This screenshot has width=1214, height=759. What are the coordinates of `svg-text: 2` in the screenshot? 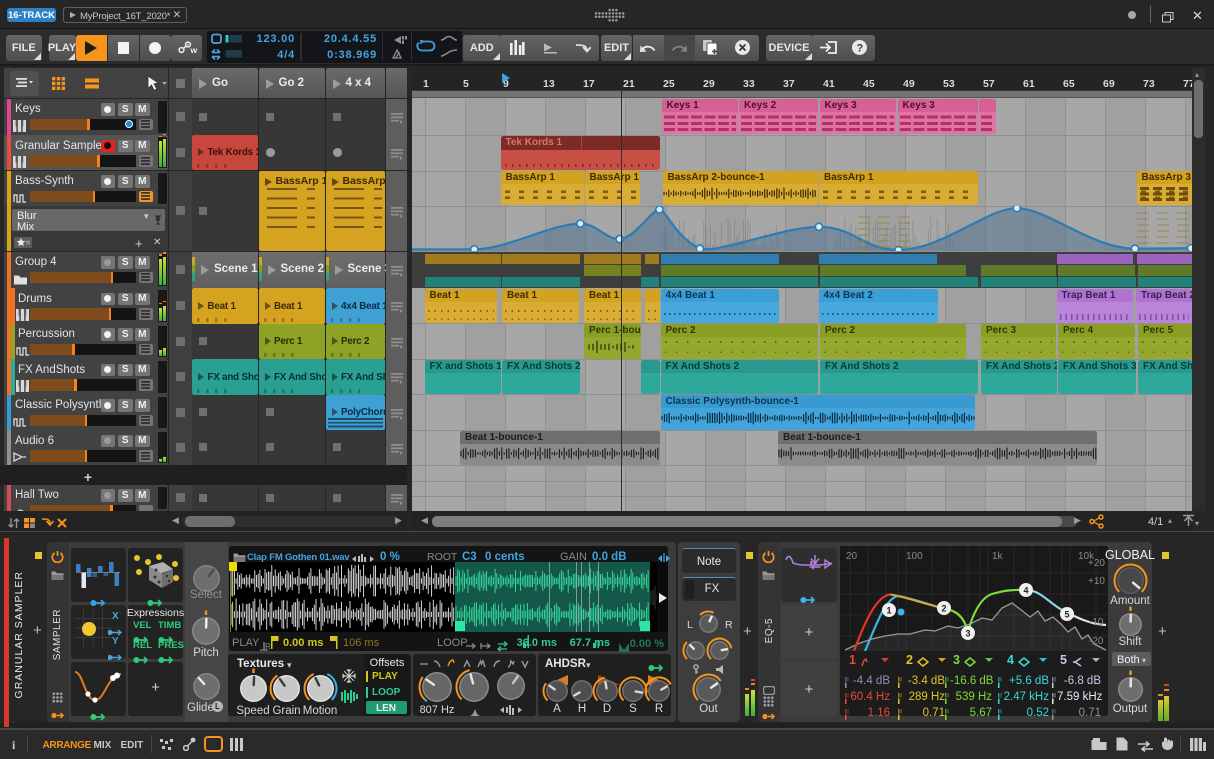 It's located at (943, 609).